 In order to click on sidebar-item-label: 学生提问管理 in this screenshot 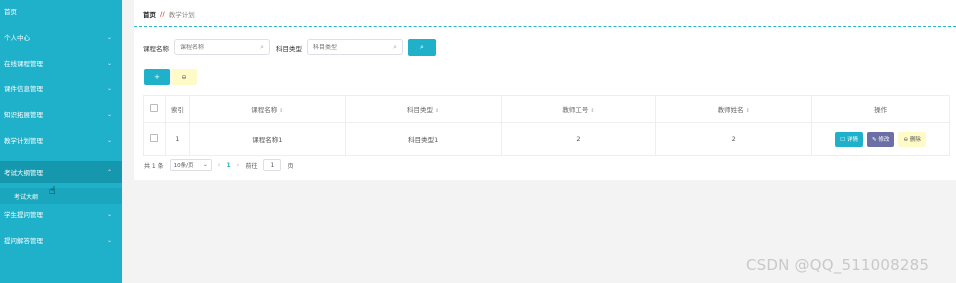, I will do `click(23, 215)`.